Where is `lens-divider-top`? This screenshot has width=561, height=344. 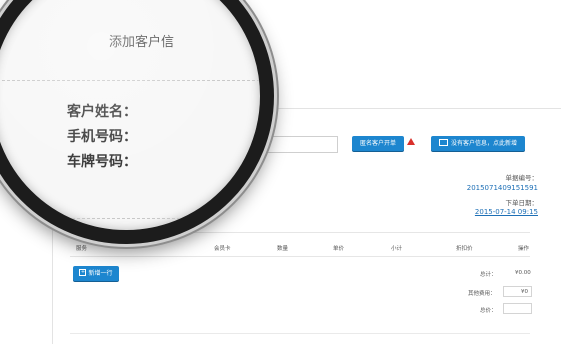
lens-divider-top is located at coordinates (130, 80).